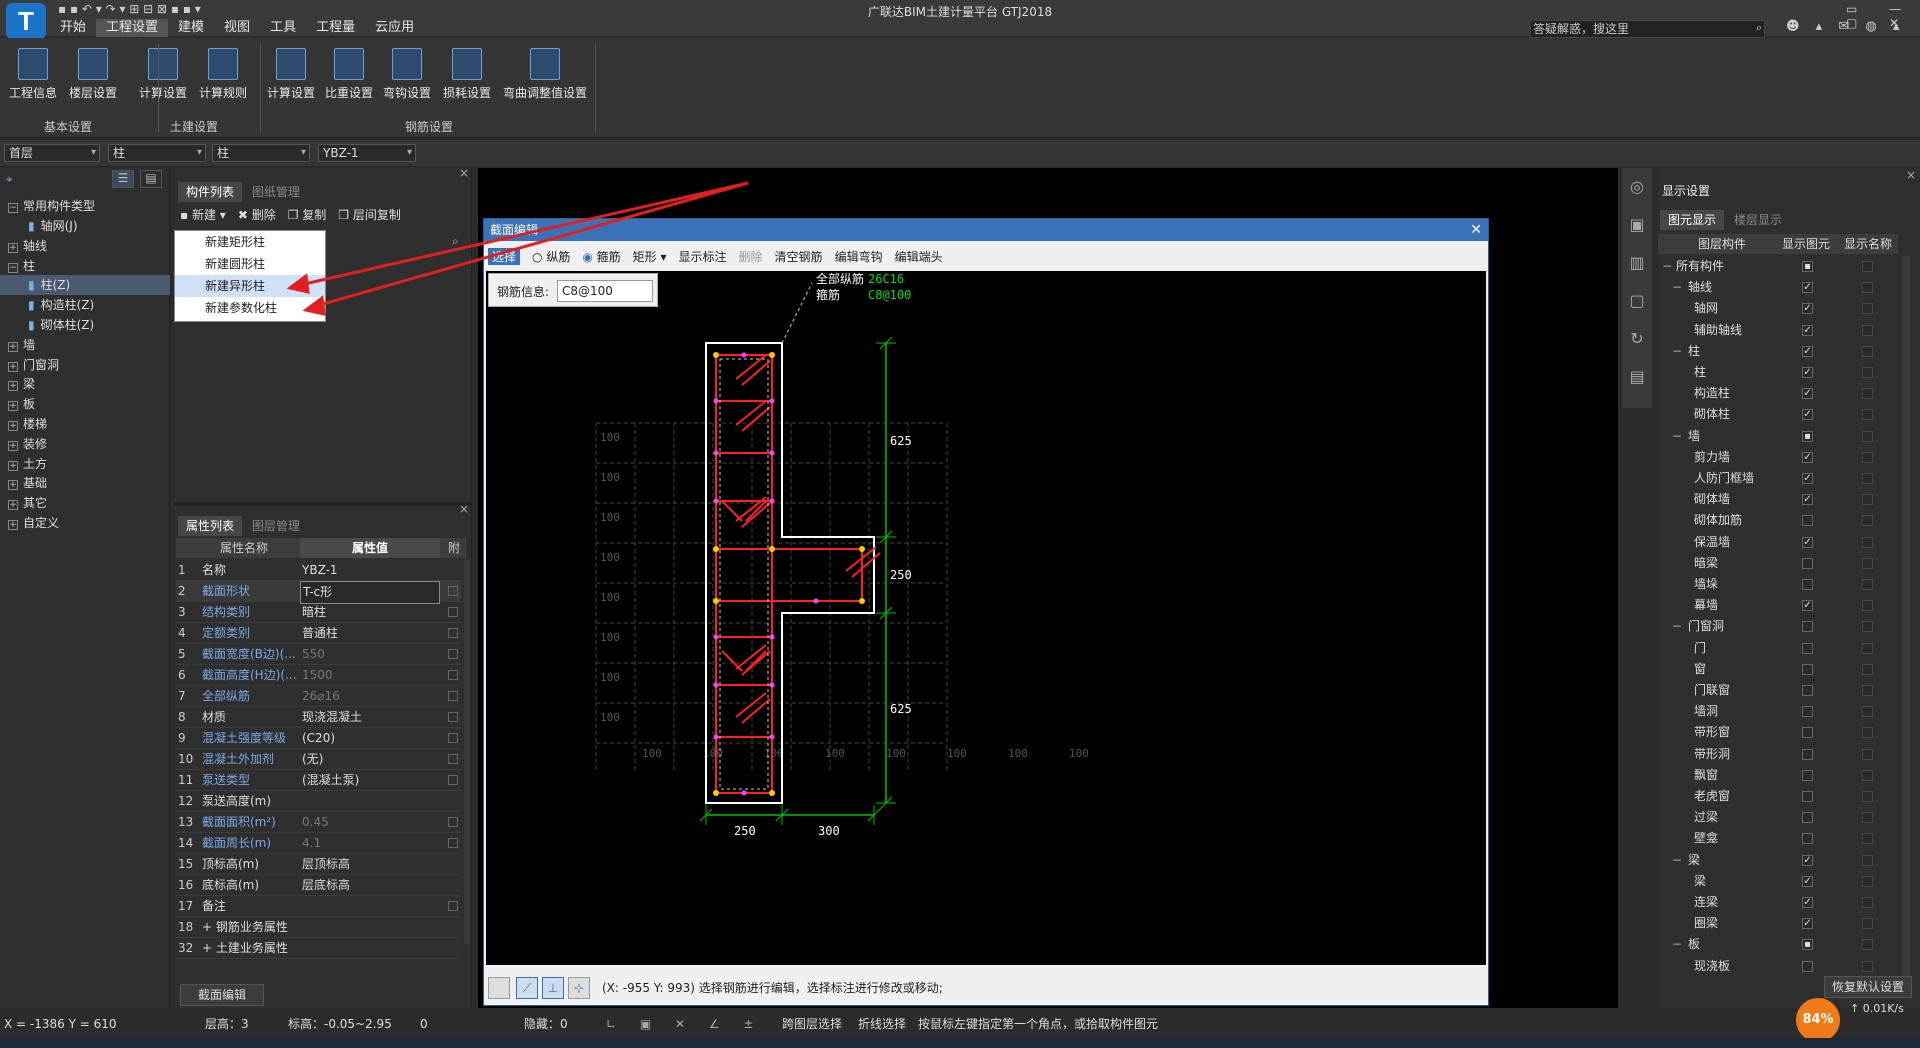 Image resolution: width=1920 pixels, height=1048 pixels. What do you see at coordinates (1778, 393) in the screenshot?
I see `display-item: 构造柱 ✓` at bounding box center [1778, 393].